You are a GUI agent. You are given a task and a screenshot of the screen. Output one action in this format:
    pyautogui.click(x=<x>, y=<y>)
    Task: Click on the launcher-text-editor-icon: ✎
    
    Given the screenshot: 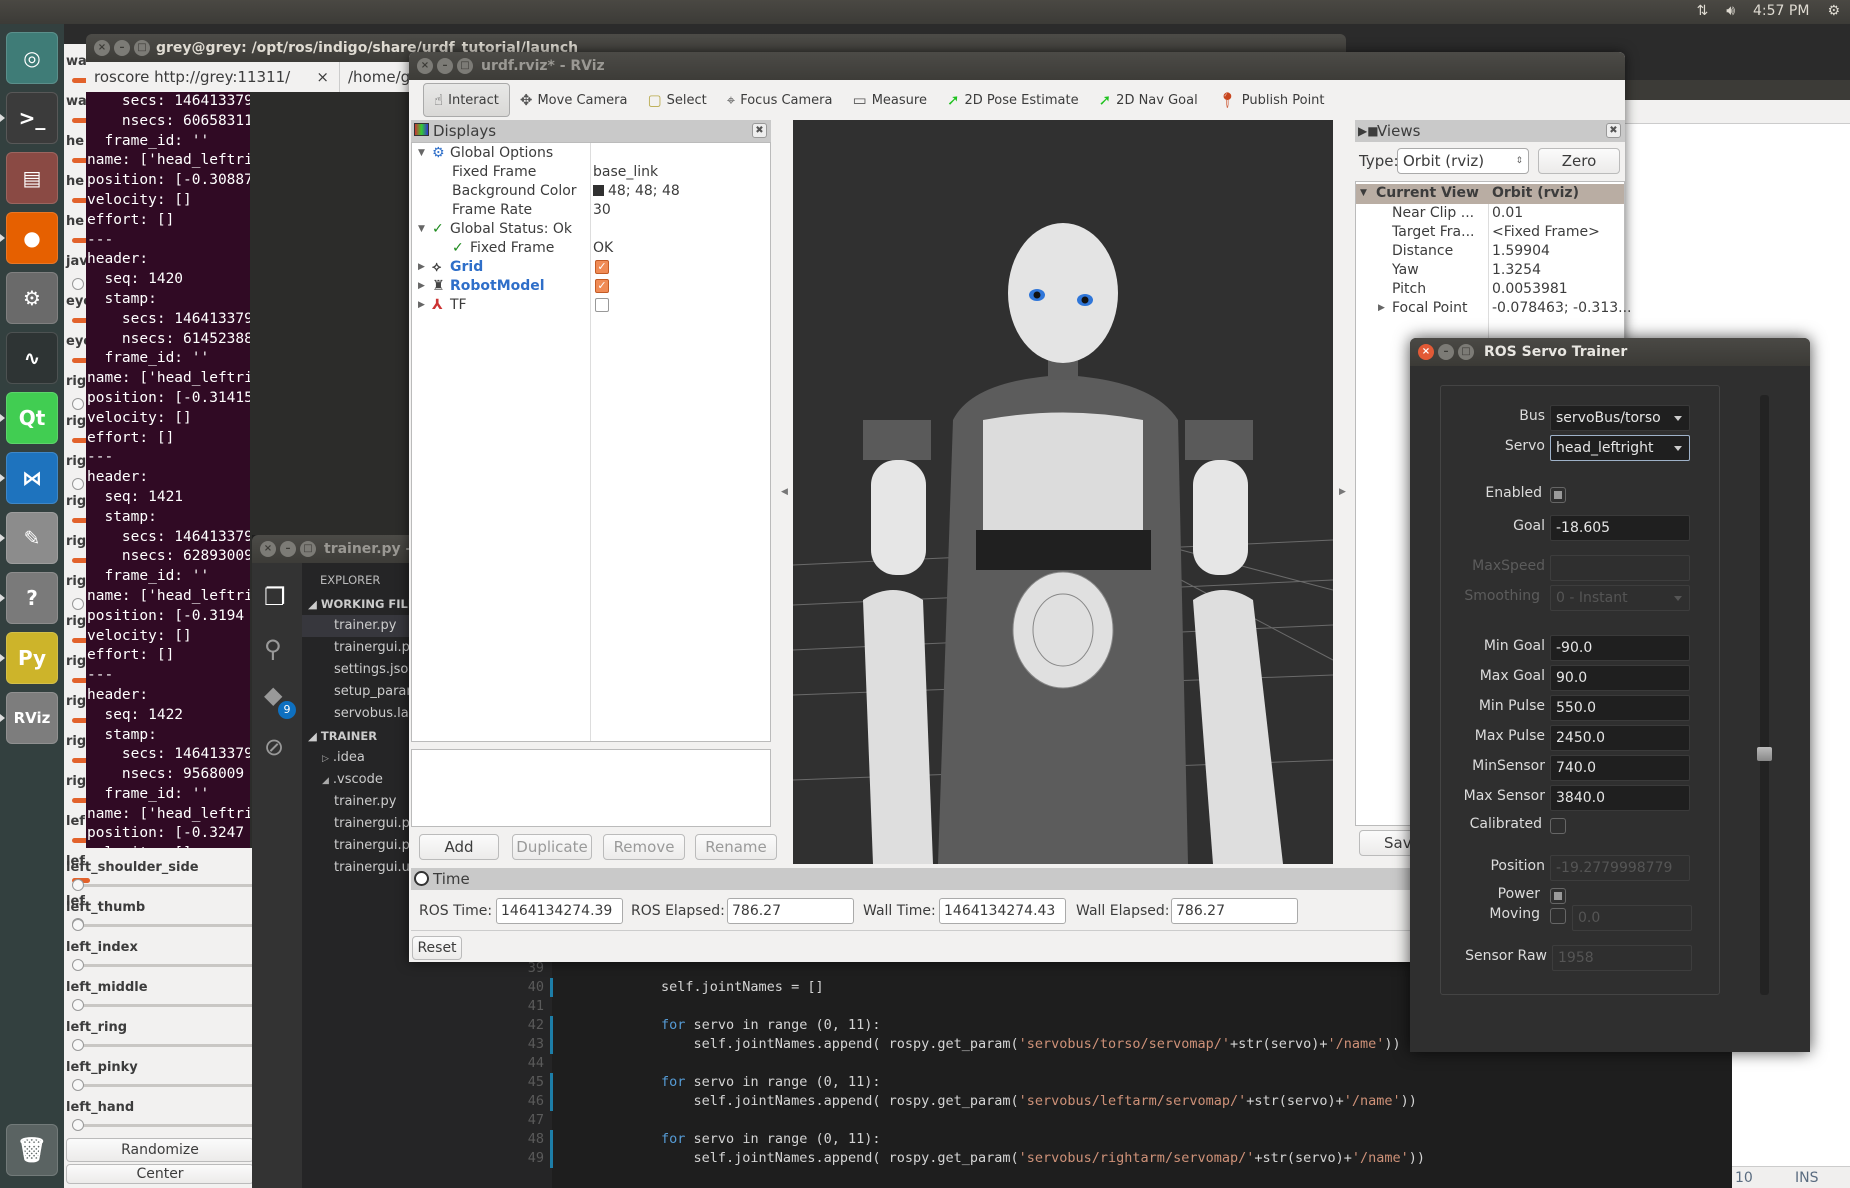 What is the action you would take?
    pyautogui.click(x=32, y=538)
    